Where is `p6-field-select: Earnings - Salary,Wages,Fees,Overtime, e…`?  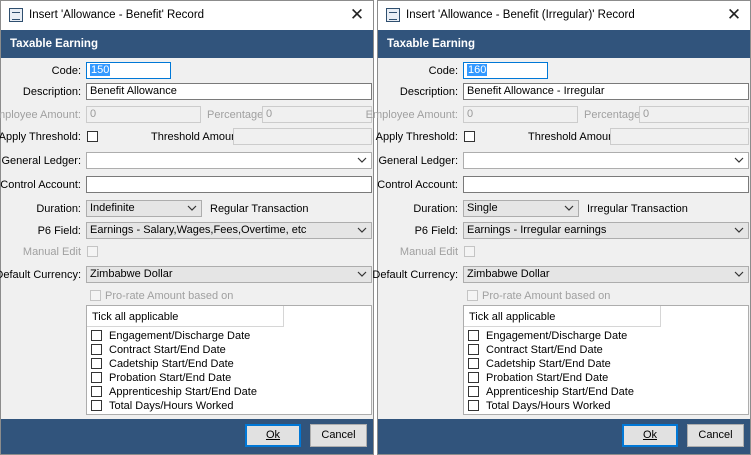
p6-field-select: Earnings - Salary,Wages,Fees,Overtime, e… is located at coordinates (229, 230).